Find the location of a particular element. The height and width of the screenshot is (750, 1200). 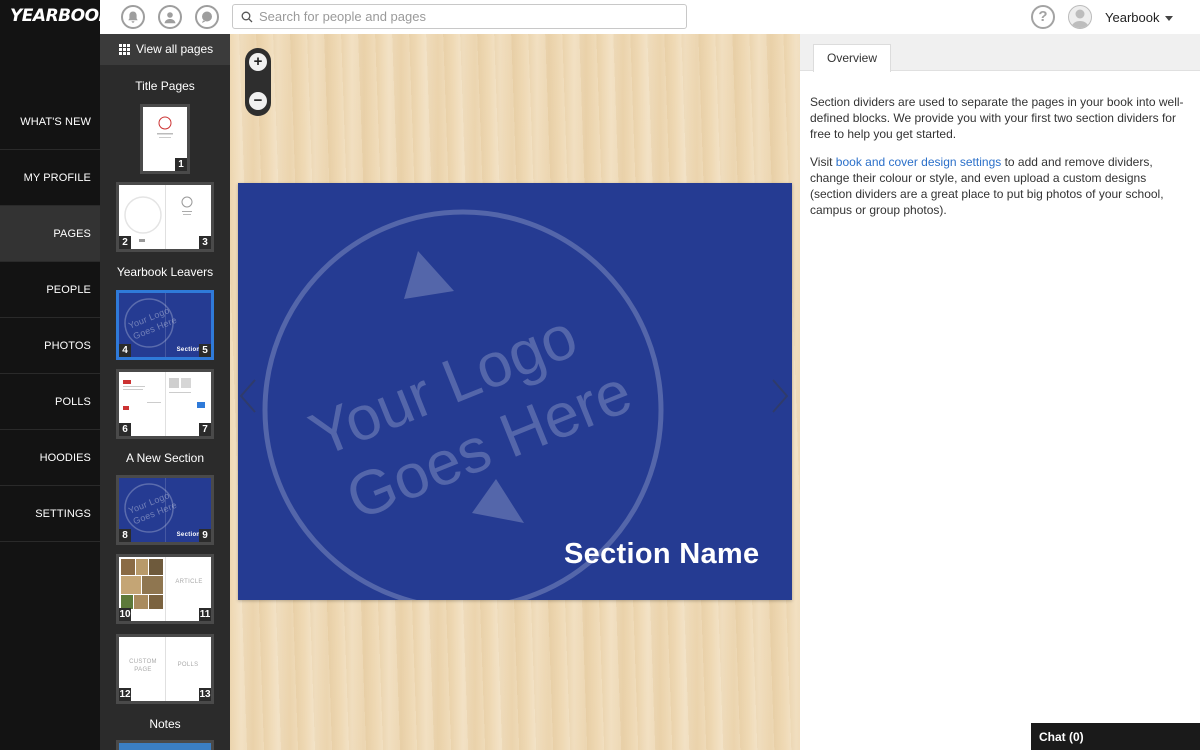

page-number: 12 is located at coordinates (125, 694).